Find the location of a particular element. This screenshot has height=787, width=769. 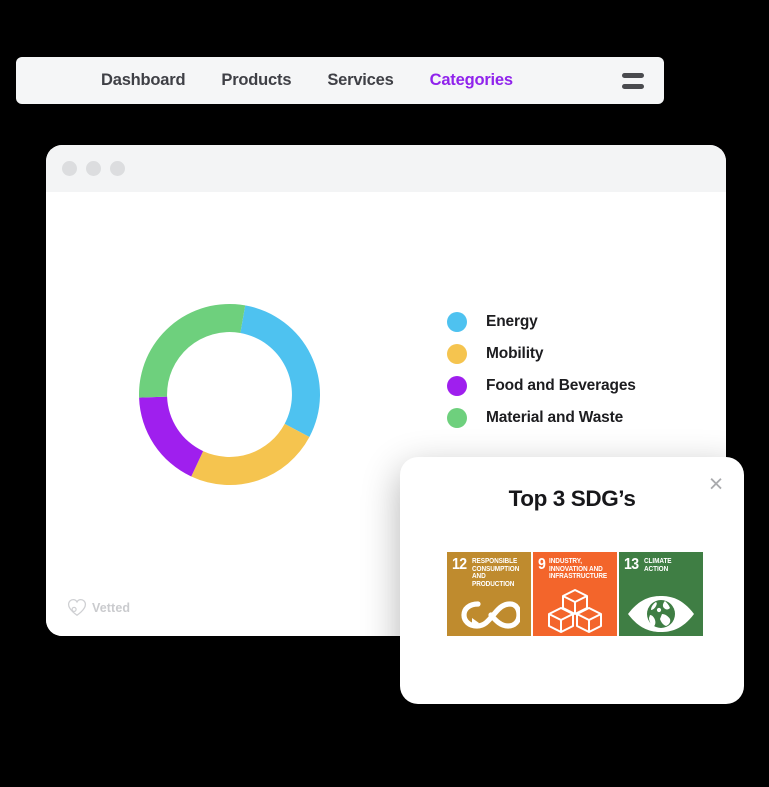

cubes-icon is located at coordinates (575, 611).